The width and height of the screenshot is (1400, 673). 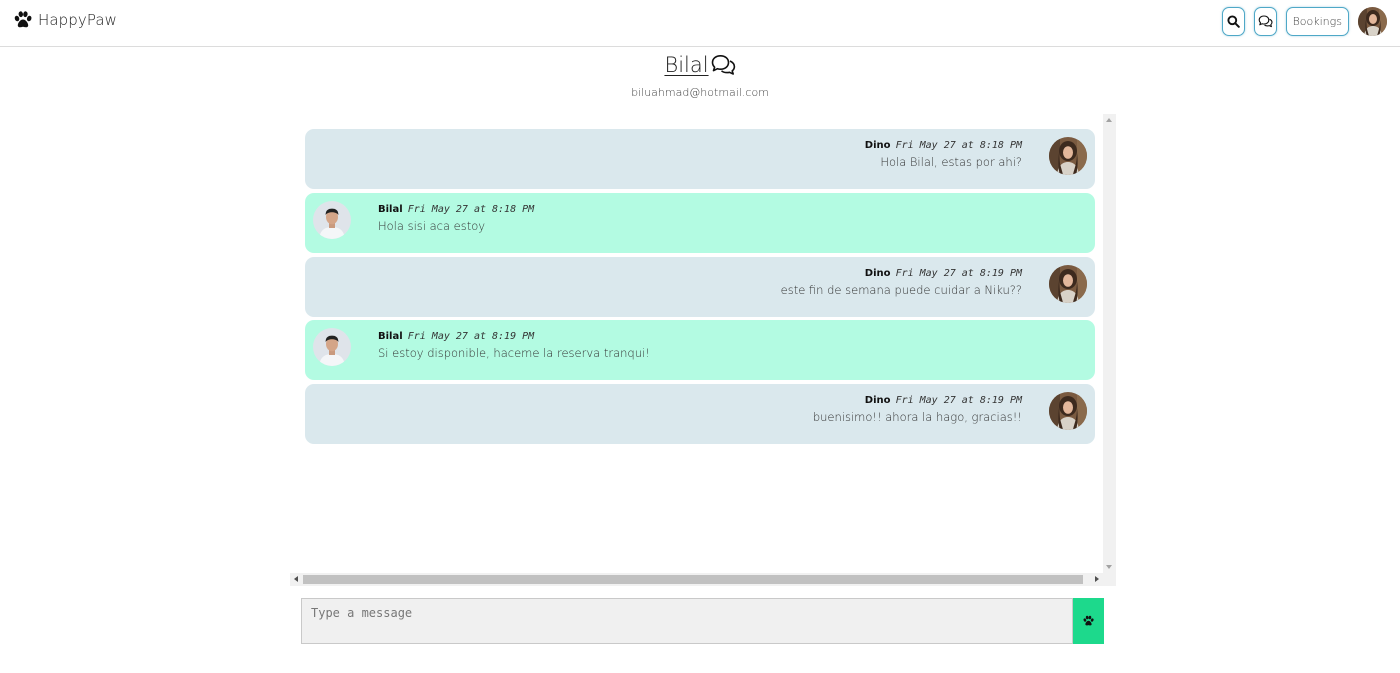 I want to click on scroll-left-arrow, so click(x=296, y=579).